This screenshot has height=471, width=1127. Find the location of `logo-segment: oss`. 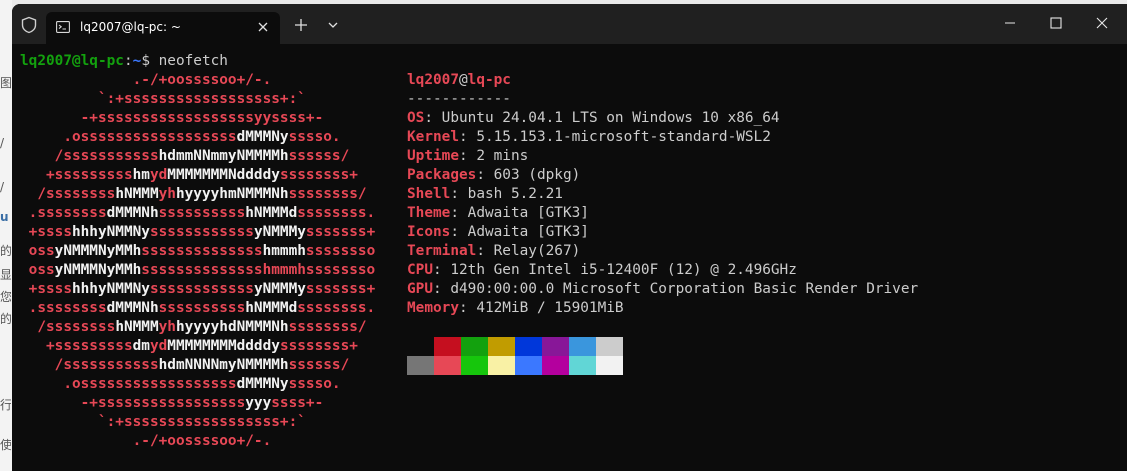

logo-segment: oss is located at coordinates (37, 251).